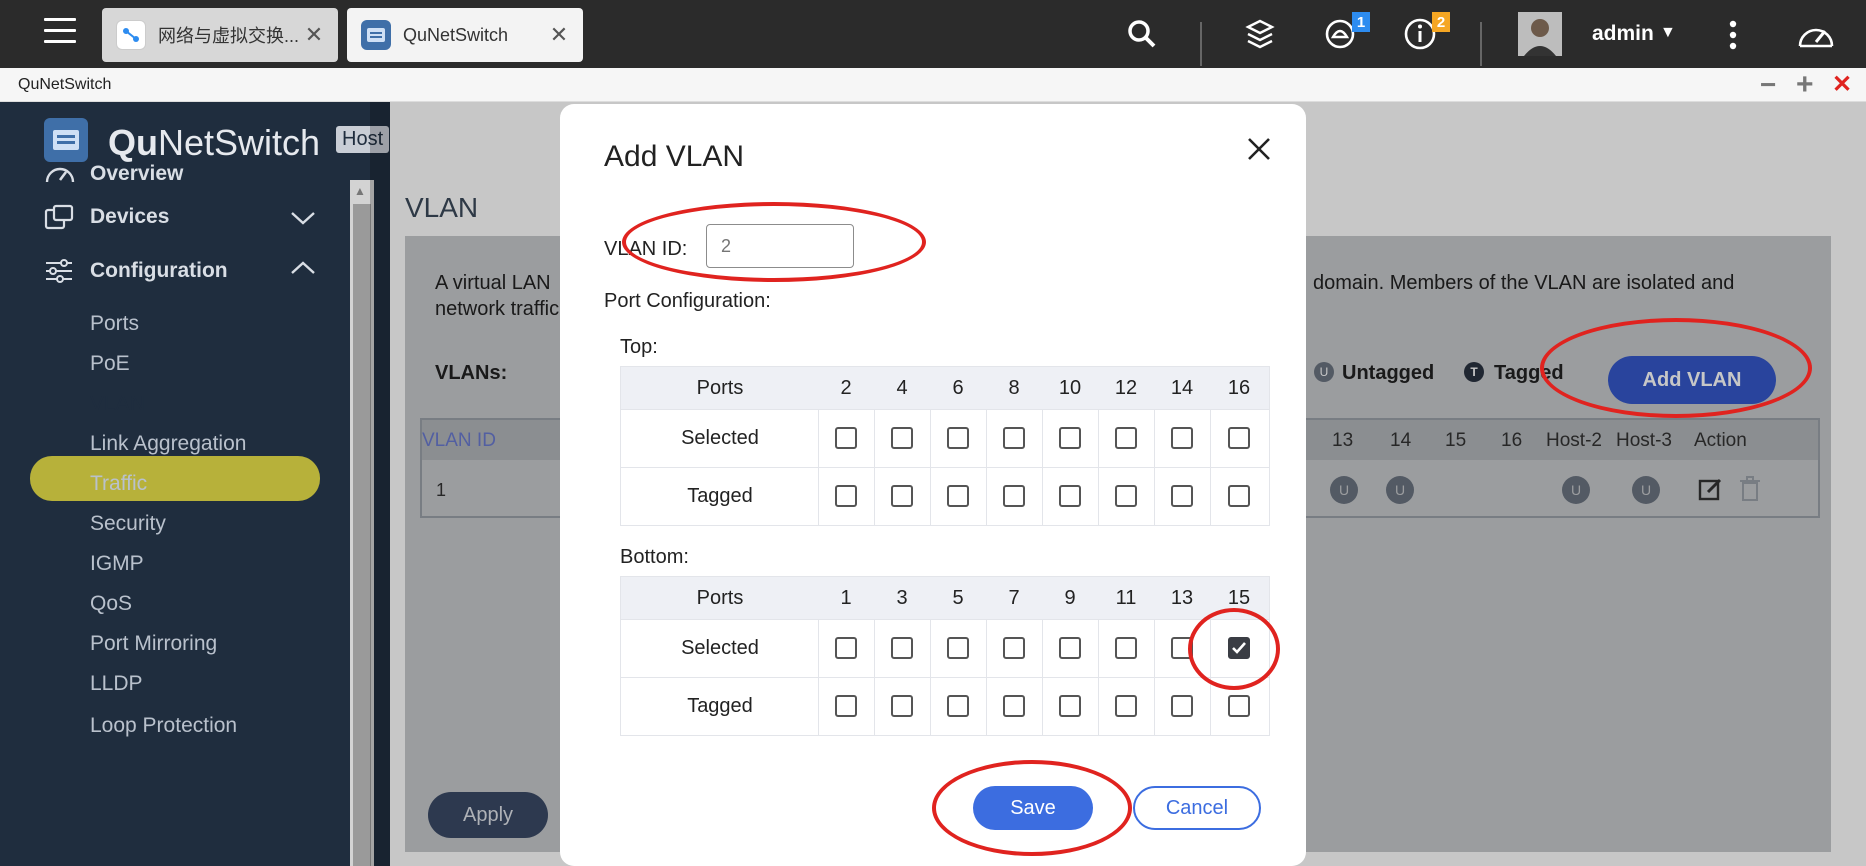 The width and height of the screenshot is (1866, 866). Describe the element at coordinates (1668, 33) in the screenshot. I see `chevron-down-icon: ▼` at that location.